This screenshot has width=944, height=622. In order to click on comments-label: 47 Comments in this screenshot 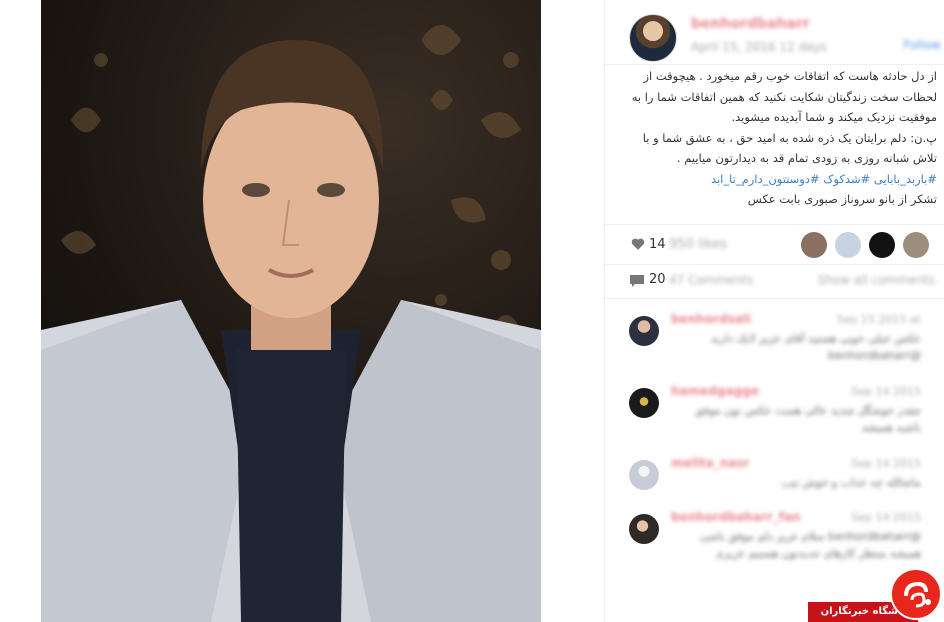, I will do `click(711, 280)`.